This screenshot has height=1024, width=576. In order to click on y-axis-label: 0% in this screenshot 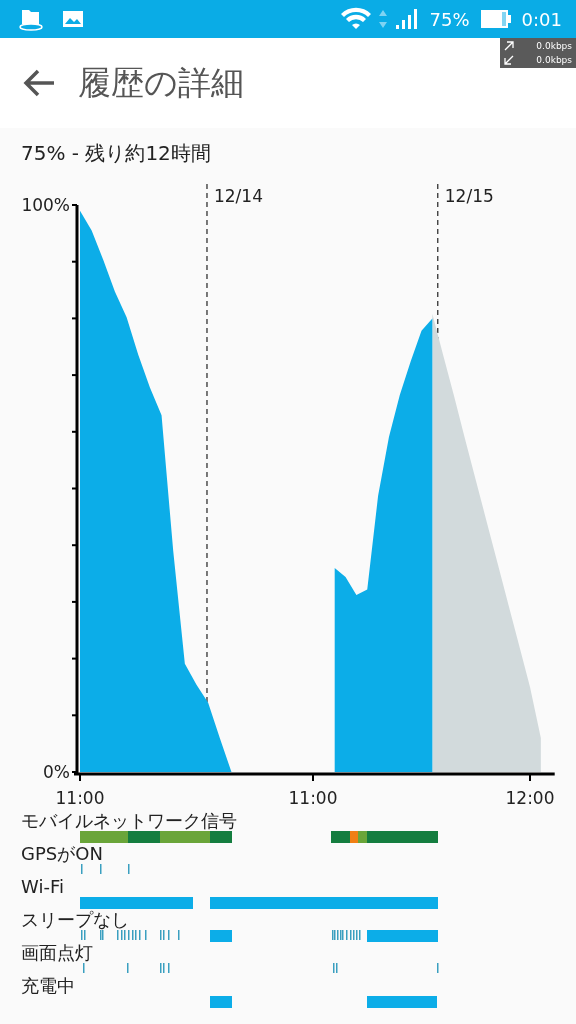, I will do `click(56, 772)`.